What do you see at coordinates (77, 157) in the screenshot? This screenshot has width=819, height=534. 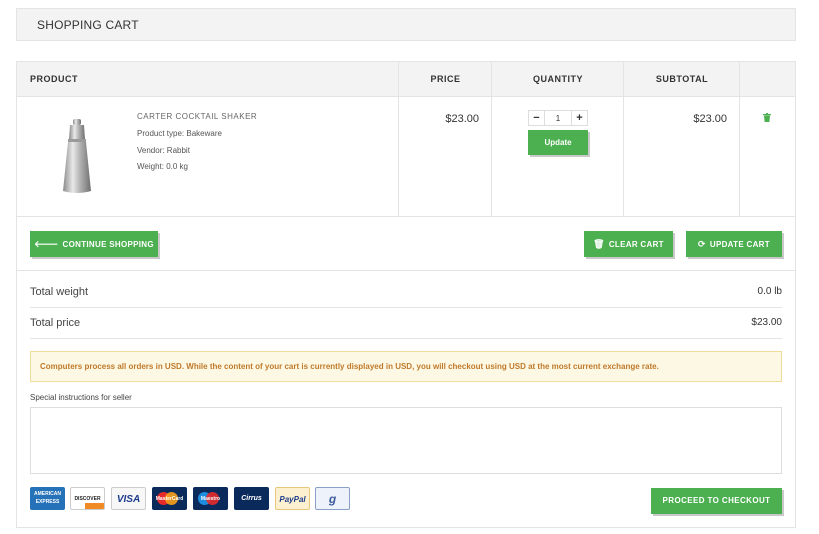 I see `cocktail-shaker-image` at bounding box center [77, 157].